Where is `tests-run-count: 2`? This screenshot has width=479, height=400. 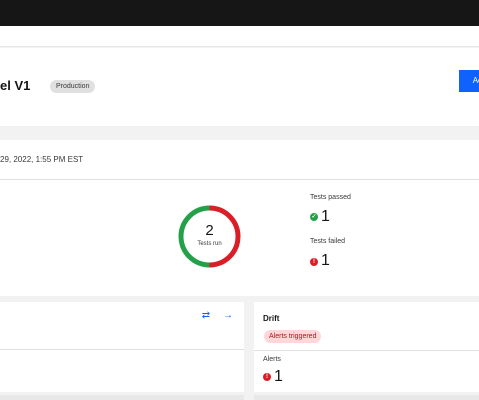
tests-run-count: 2 is located at coordinates (209, 230).